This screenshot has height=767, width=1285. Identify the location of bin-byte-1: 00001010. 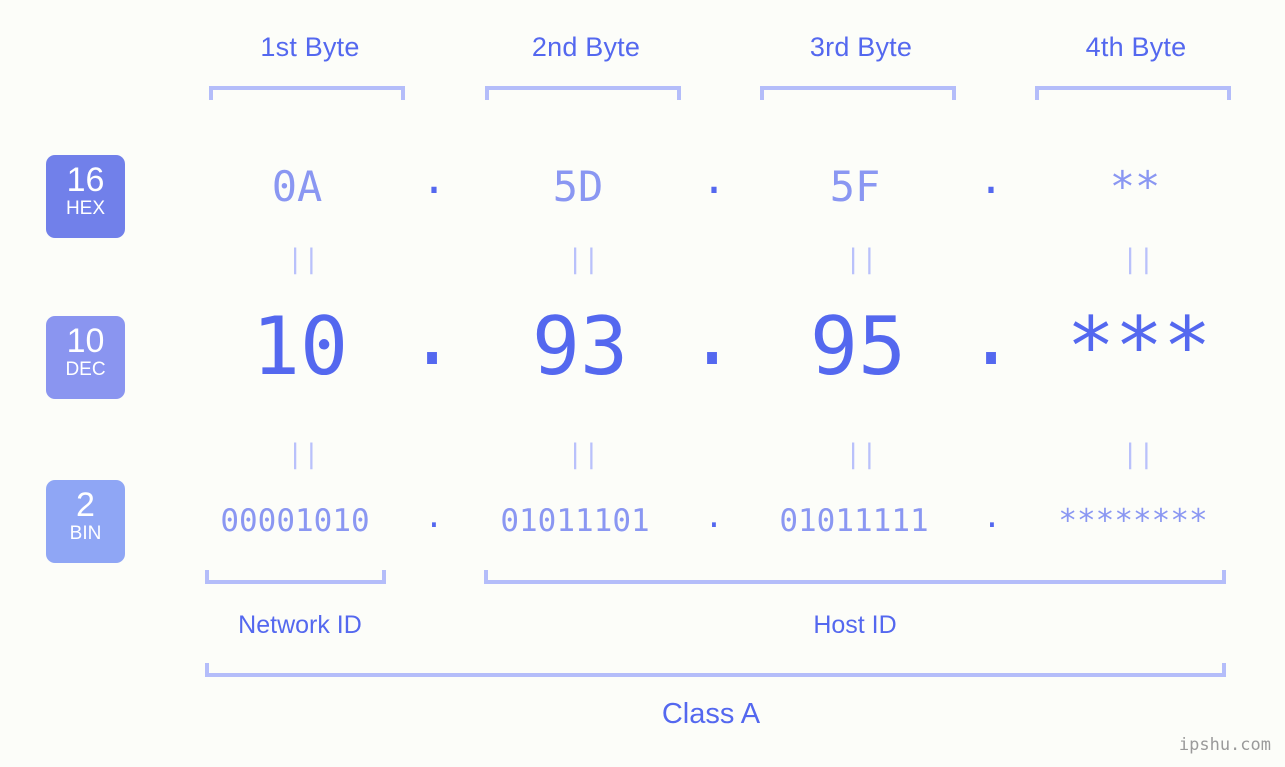
(295, 521).